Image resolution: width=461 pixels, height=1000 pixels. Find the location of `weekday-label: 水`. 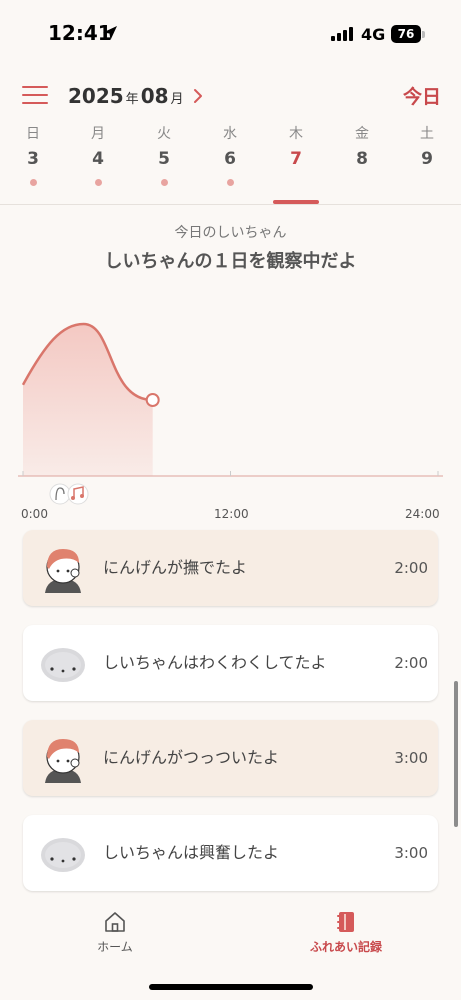

weekday-label: 水 is located at coordinates (230, 134).